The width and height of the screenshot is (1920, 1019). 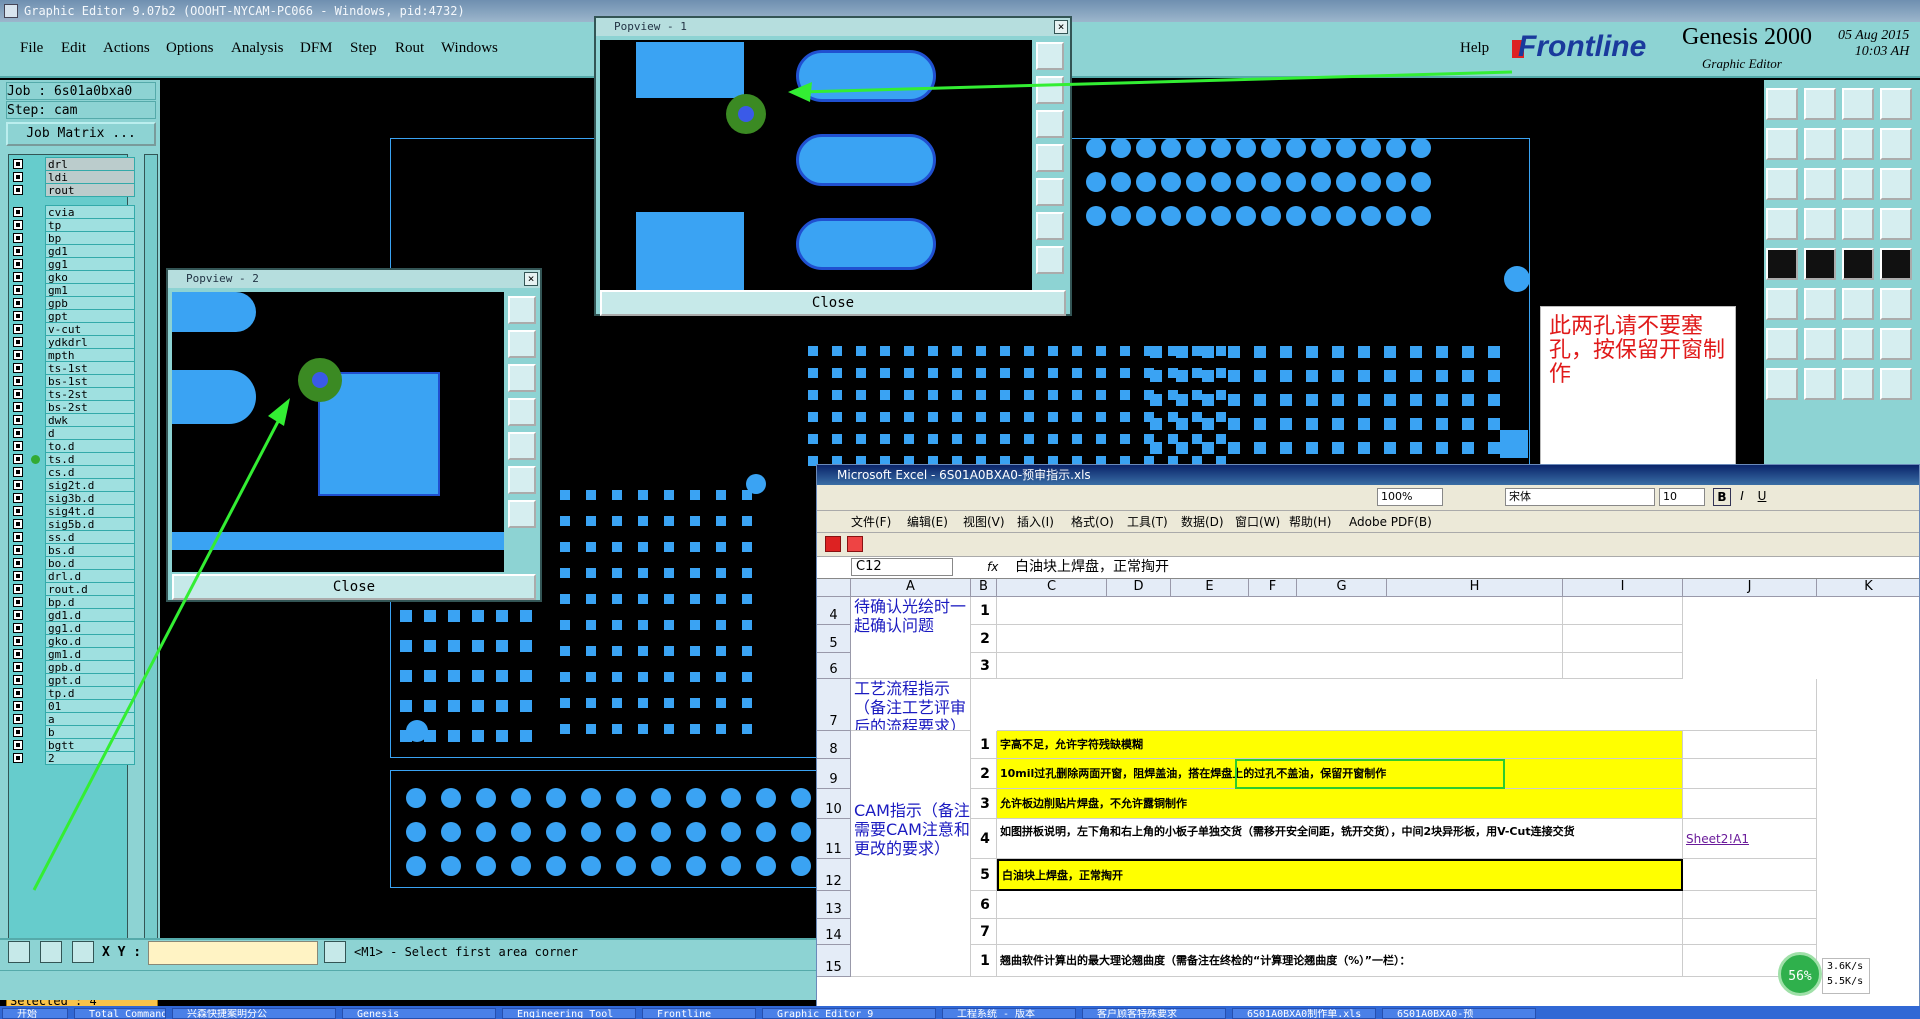 I want to click on cell-j11: Sheet2!A1, so click(x=1750, y=839).